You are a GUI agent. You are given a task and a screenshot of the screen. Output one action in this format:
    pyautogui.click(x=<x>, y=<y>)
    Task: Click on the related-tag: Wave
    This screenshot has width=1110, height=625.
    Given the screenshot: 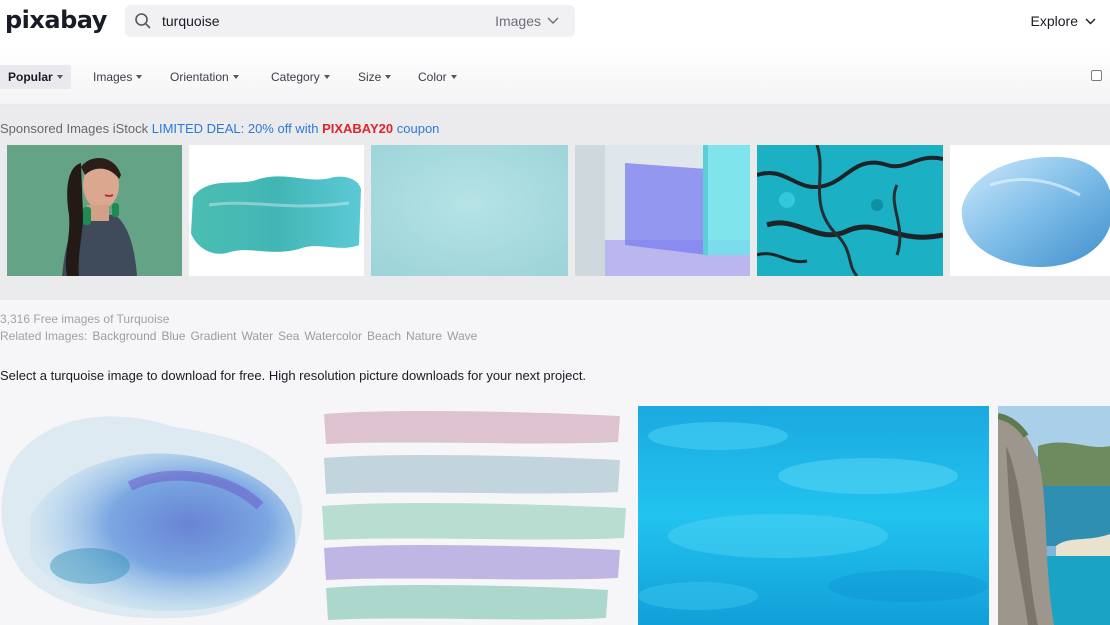 What is the action you would take?
    pyautogui.click(x=462, y=336)
    